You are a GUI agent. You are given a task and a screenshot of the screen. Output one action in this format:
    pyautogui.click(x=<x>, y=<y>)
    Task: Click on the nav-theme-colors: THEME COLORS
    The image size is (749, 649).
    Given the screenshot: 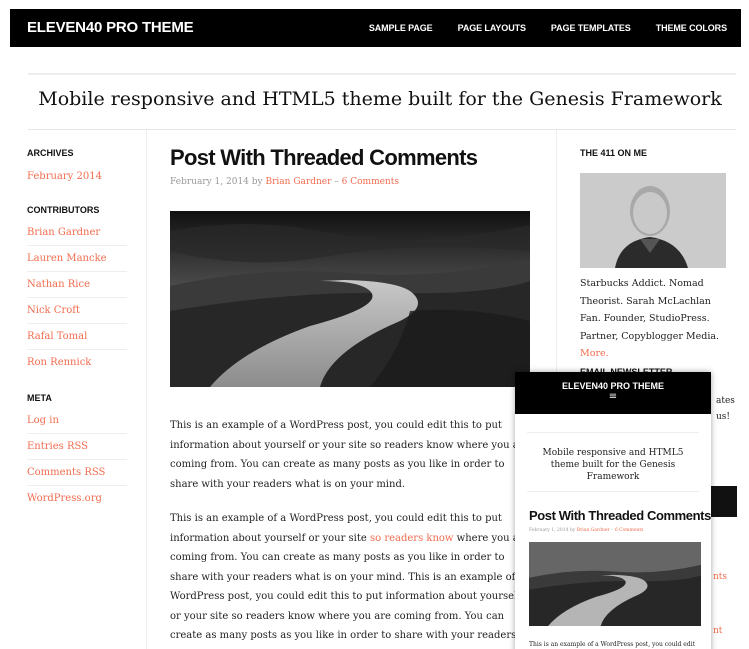 What is the action you would take?
    pyautogui.click(x=691, y=28)
    